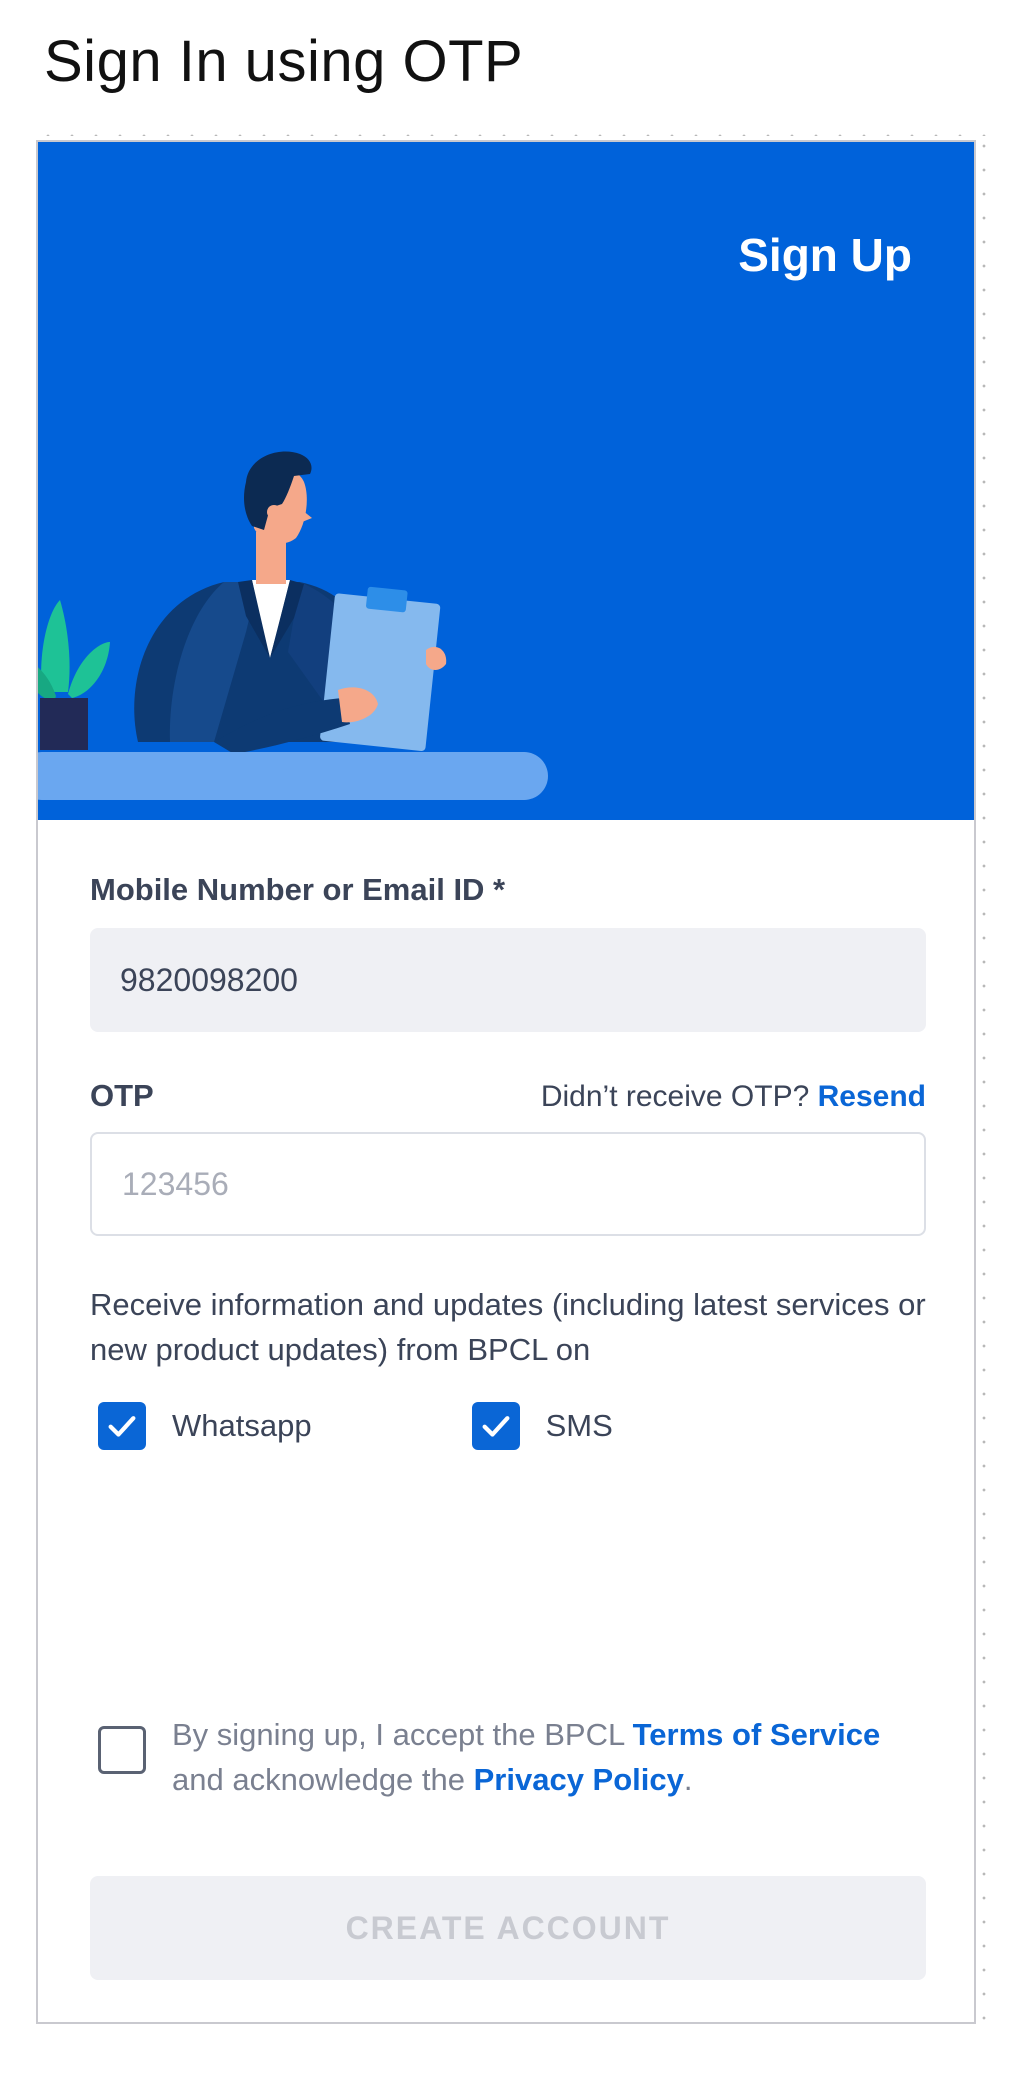 Image resolution: width=1020 pixels, height=2090 pixels. Describe the element at coordinates (242, 1425) in the screenshot. I see `whatsapp-label: Whatsapp` at that location.